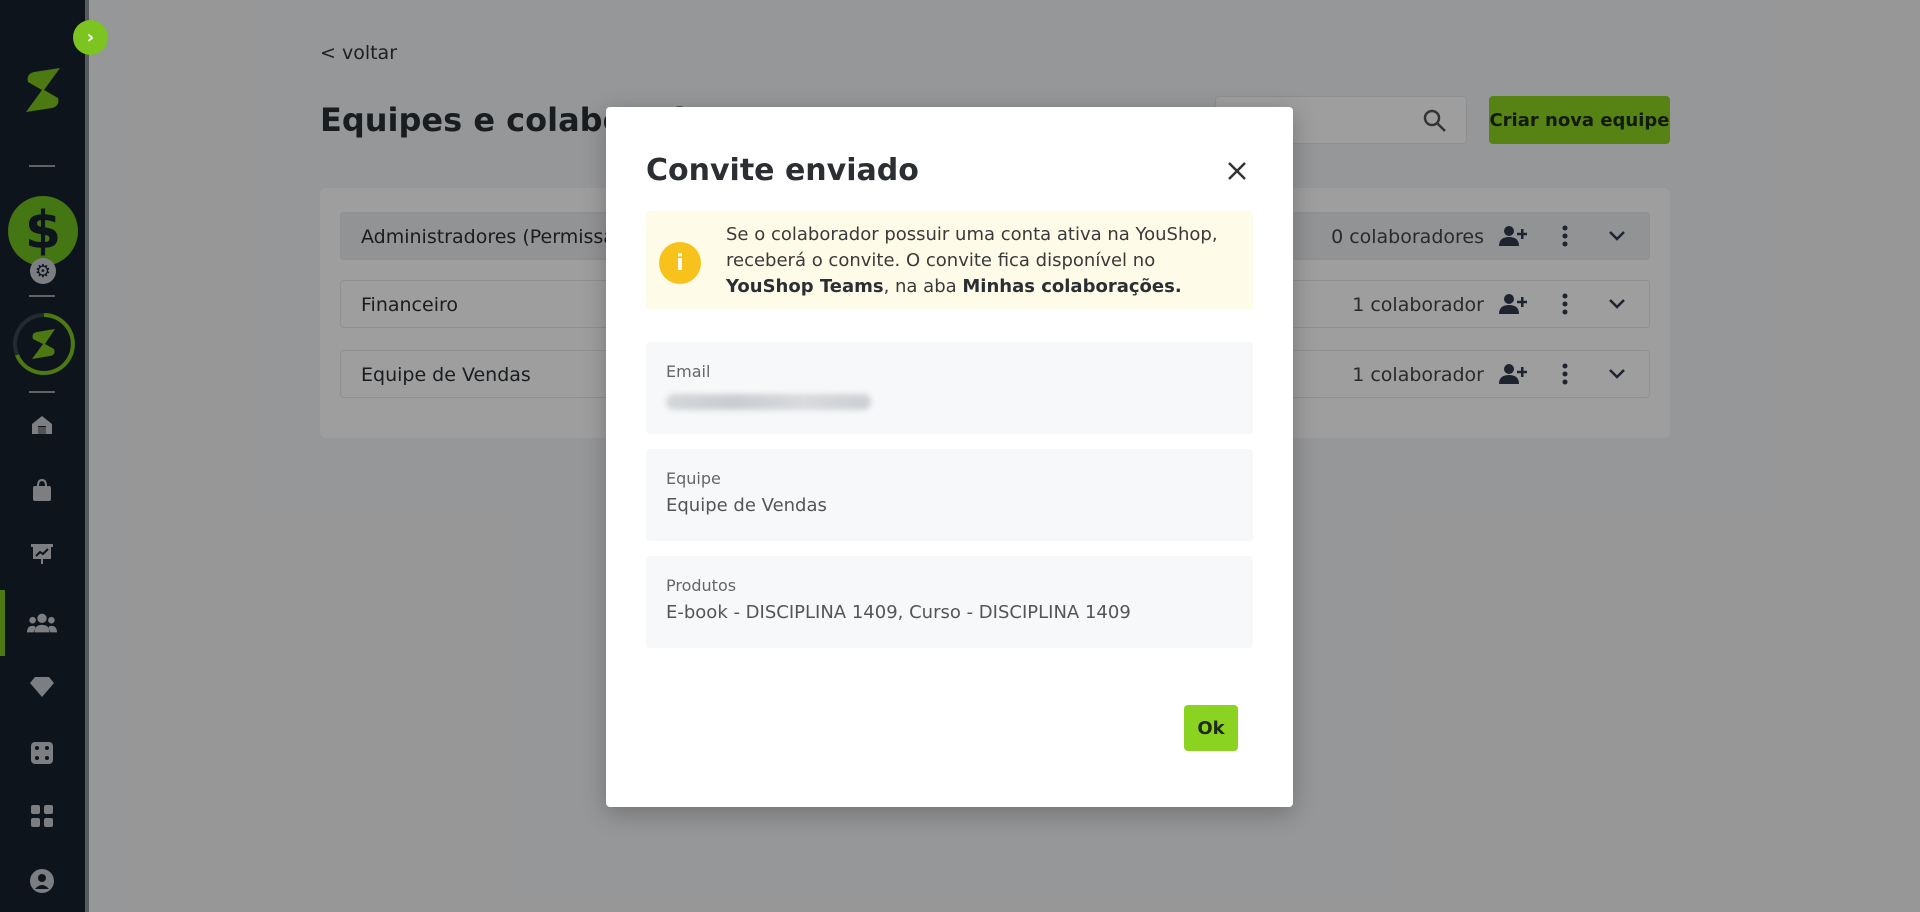  What do you see at coordinates (949, 495) in the screenshot?
I see `team-field: Equipe Equipe de Vendas` at bounding box center [949, 495].